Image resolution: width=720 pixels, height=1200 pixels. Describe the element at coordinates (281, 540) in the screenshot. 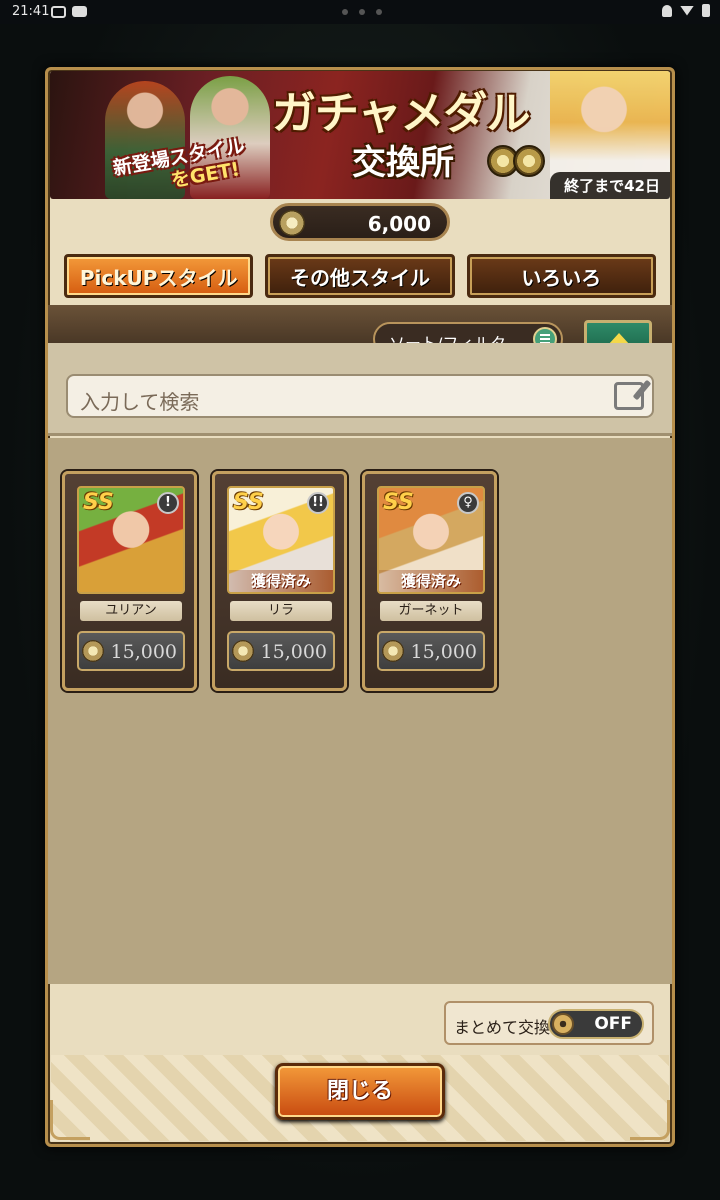

I see `character-portrait: SS !! 獲得済み` at that location.